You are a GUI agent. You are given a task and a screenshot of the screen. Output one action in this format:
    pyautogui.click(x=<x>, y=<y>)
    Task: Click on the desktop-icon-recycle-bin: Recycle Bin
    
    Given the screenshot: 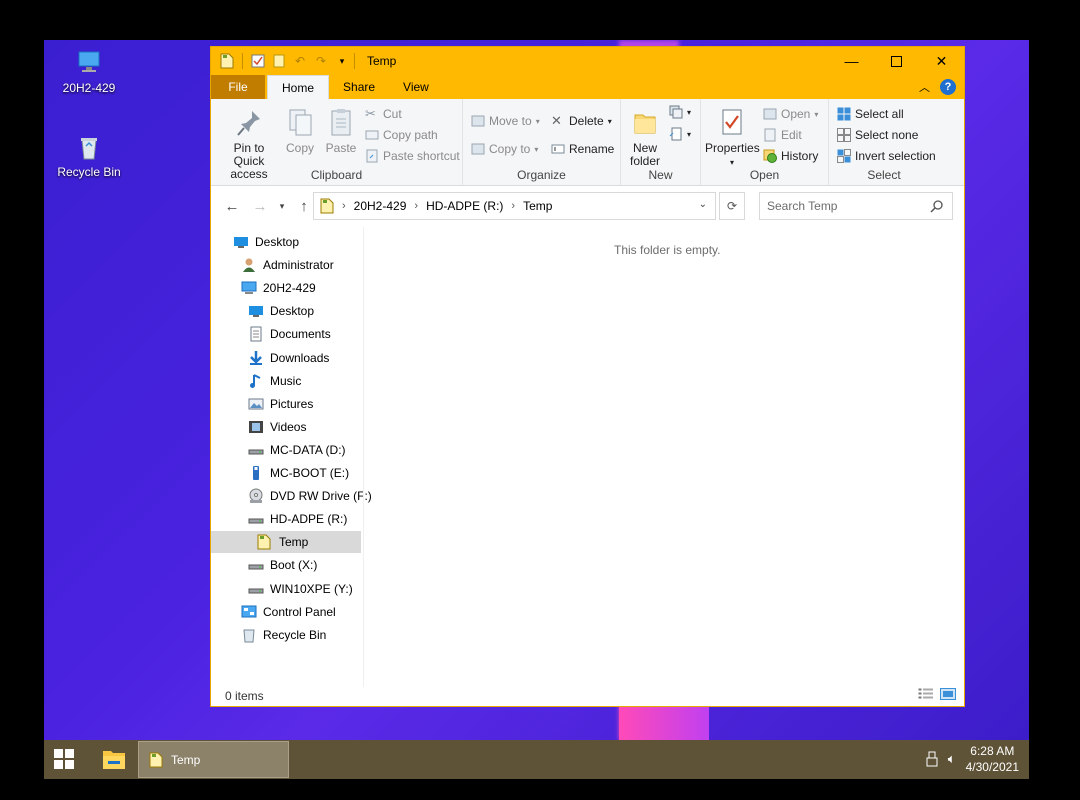 What is the action you would take?
    pyautogui.click(x=89, y=155)
    